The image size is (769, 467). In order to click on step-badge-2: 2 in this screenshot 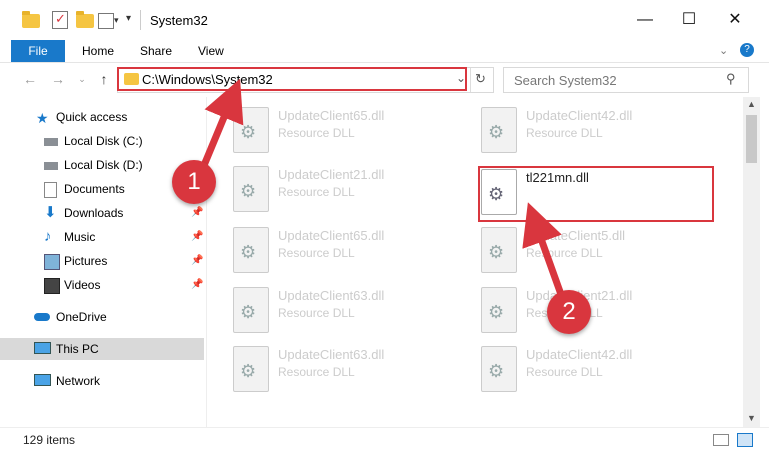, I will do `click(569, 312)`.